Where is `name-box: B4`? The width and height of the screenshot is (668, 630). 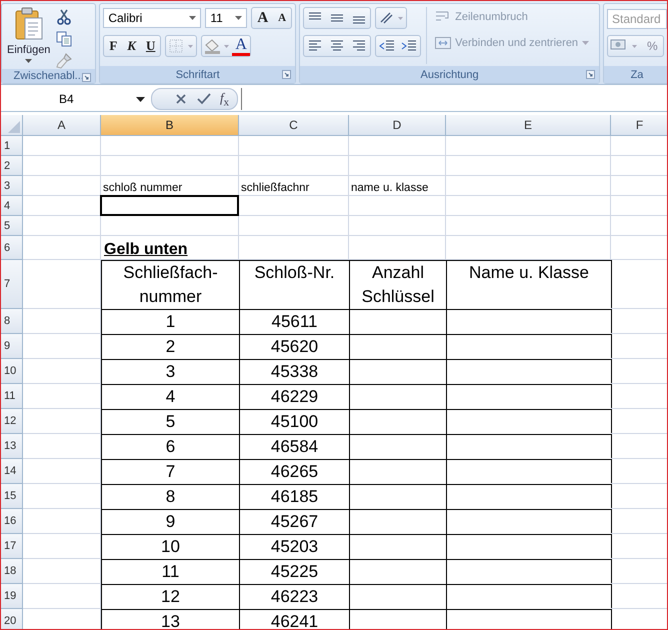 name-box: B4 is located at coordinates (76, 99).